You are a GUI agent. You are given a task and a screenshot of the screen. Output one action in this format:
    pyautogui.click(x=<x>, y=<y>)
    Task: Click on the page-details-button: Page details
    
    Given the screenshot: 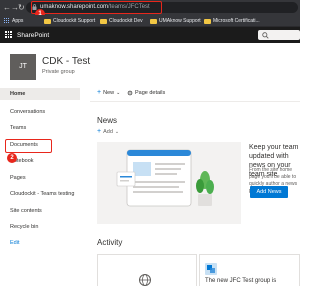 What is the action you would take?
    pyautogui.click(x=146, y=93)
    